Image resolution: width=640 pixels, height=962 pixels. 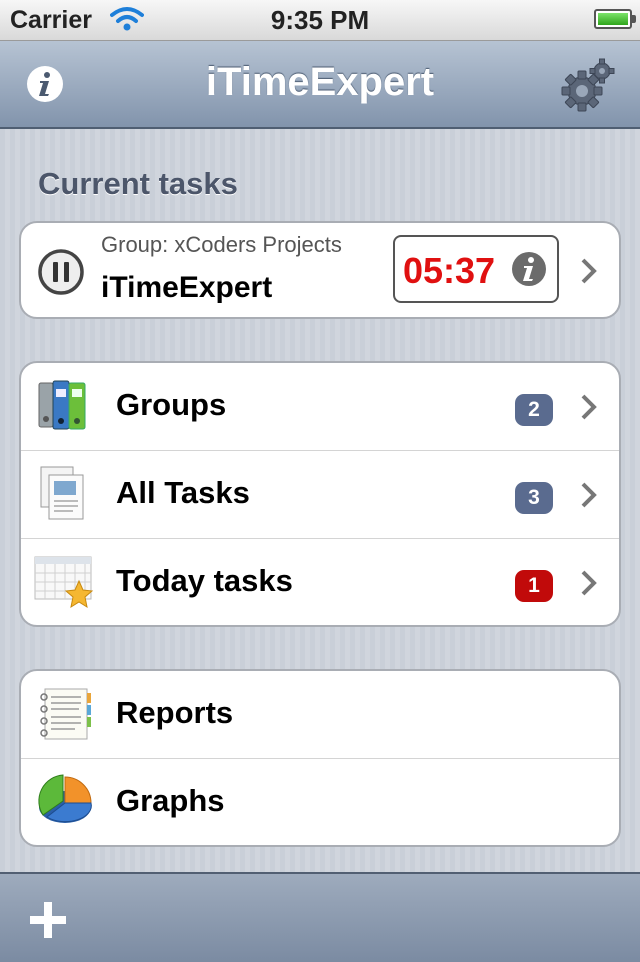 I want to click on status-bar: Carrier 9:35 PM, so click(x=320, y=20).